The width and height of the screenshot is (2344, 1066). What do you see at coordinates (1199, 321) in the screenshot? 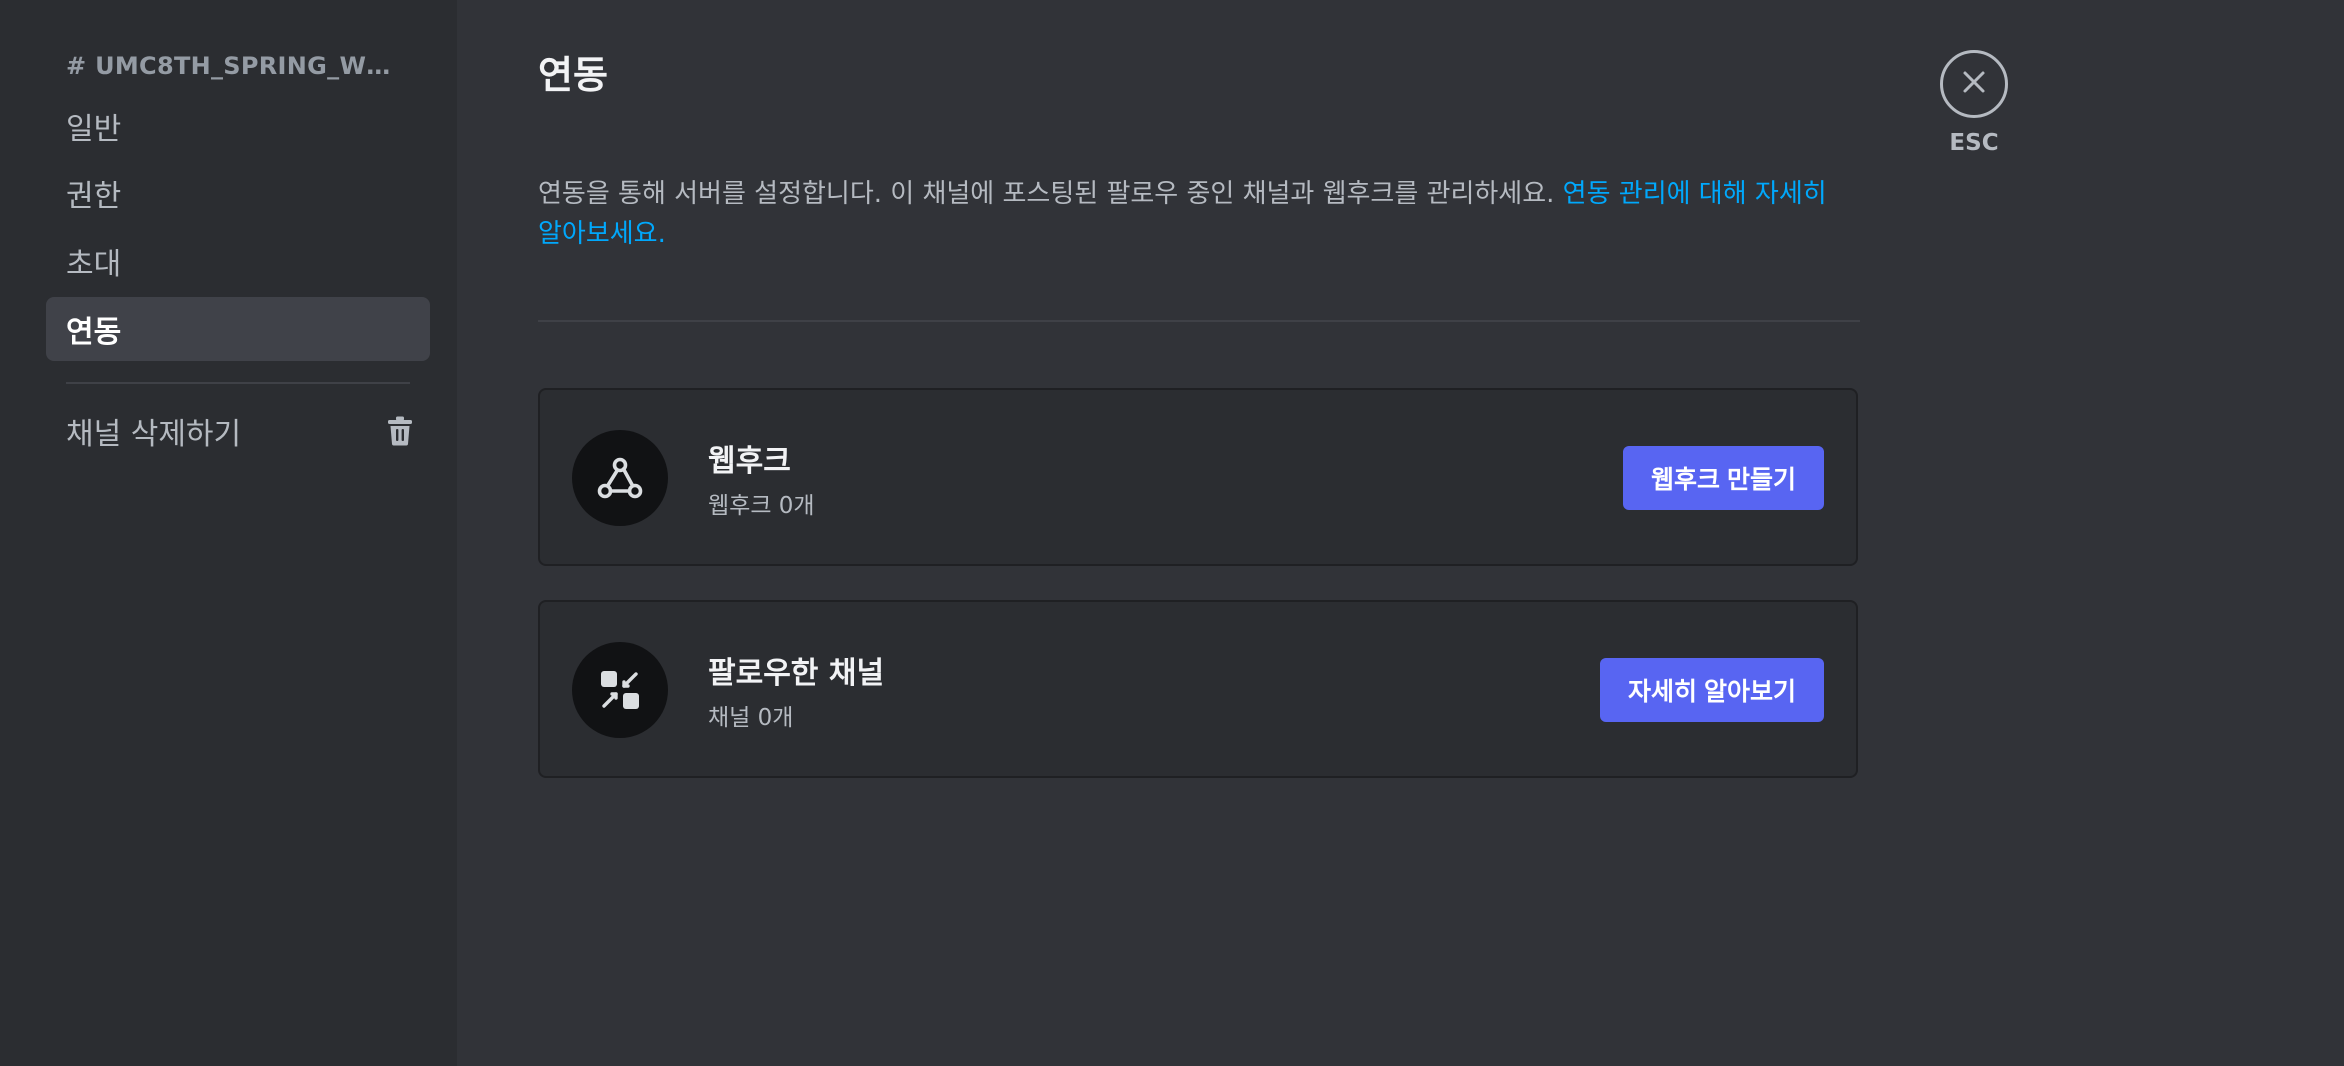
I see `section-divider` at bounding box center [1199, 321].